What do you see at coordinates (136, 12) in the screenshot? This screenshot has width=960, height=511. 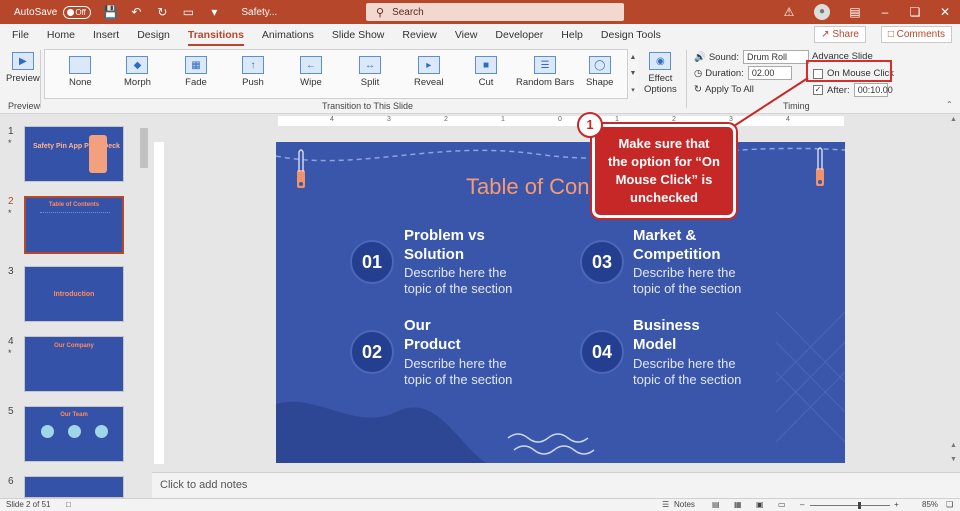 I see `undo-icon: ↶` at bounding box center [136, 12].